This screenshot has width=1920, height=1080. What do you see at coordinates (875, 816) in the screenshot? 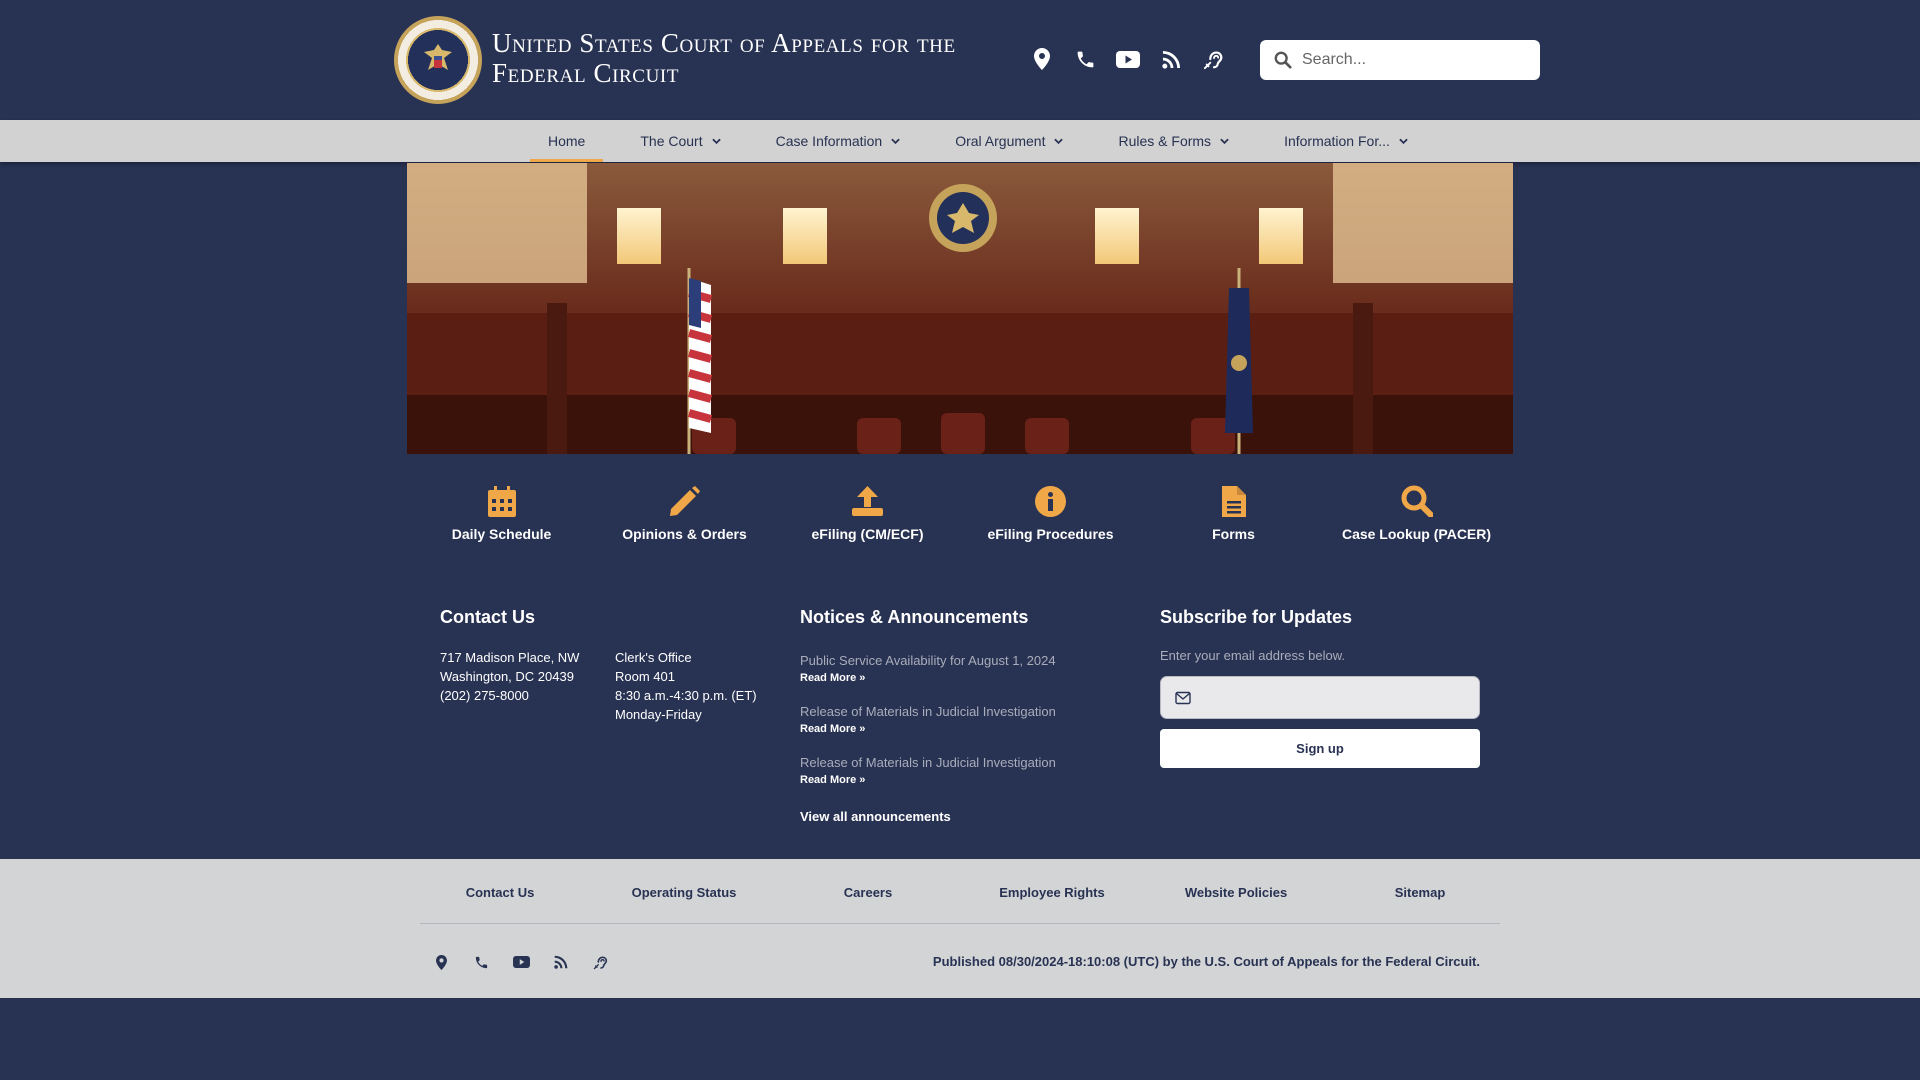
I see `view-all-announcements-link: View all announcements` at bounding box center [875, 816].